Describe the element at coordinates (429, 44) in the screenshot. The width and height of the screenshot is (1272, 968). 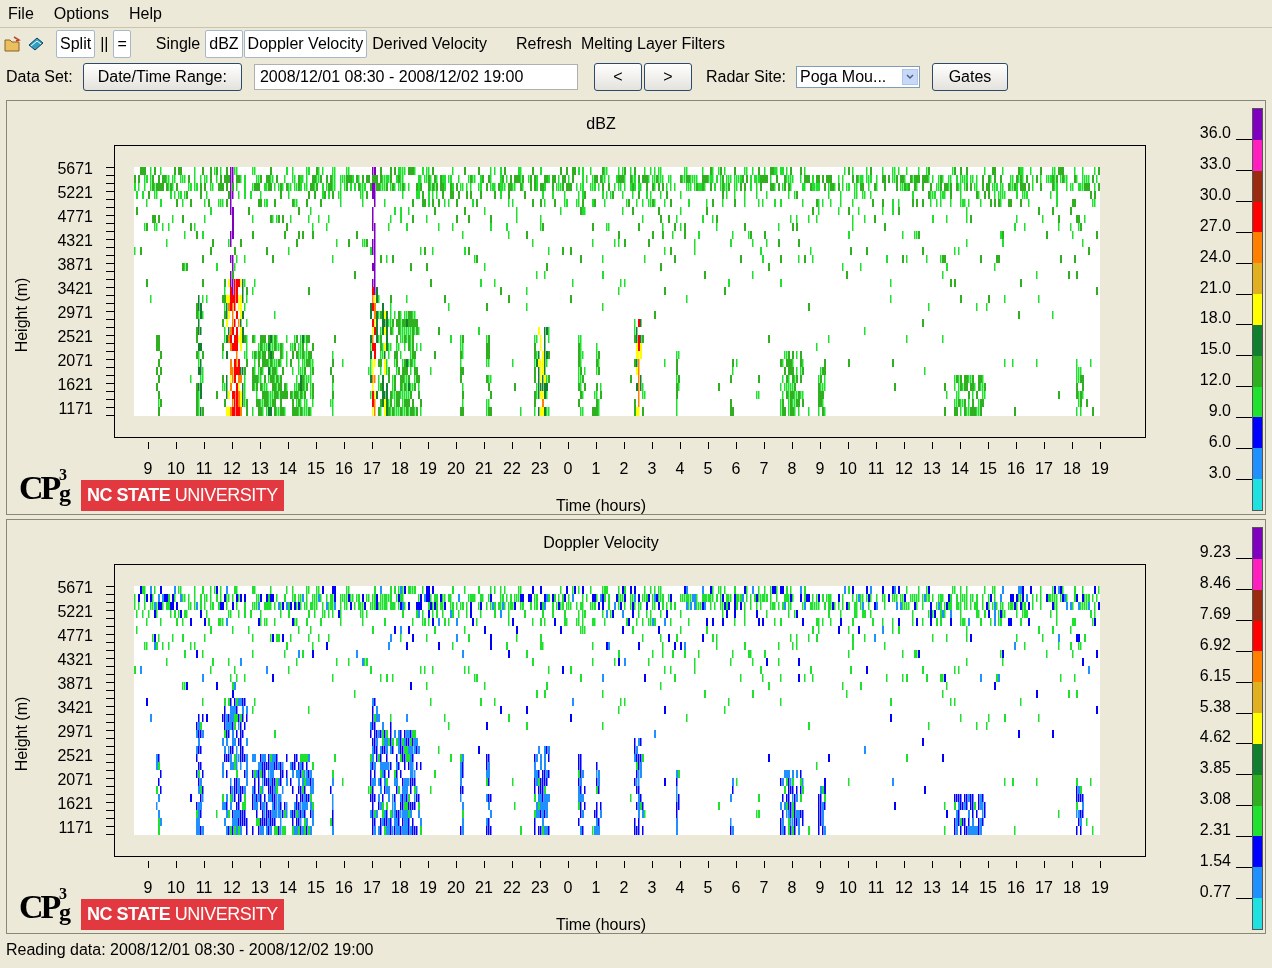
I see `toolbar-button: Derived Velocity` at that location.